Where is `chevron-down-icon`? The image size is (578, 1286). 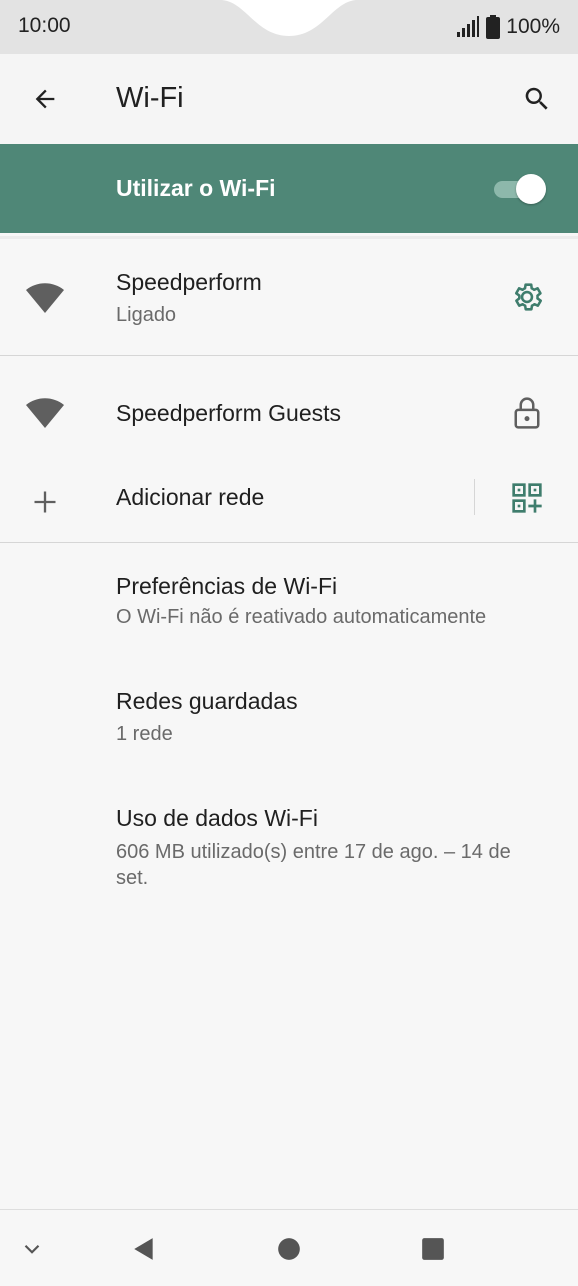 chevron-down-icon is located at coordinates (32, 1249).